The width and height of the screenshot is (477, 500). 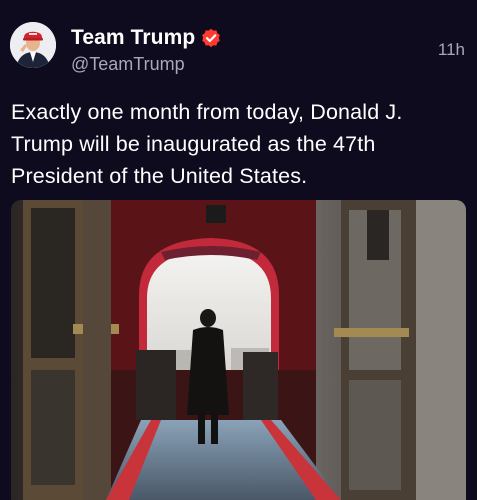 What do you see at coordinates (211, 38) in the screenshot?
I see `verified-badge-icon` at bounding box center [211, 38].